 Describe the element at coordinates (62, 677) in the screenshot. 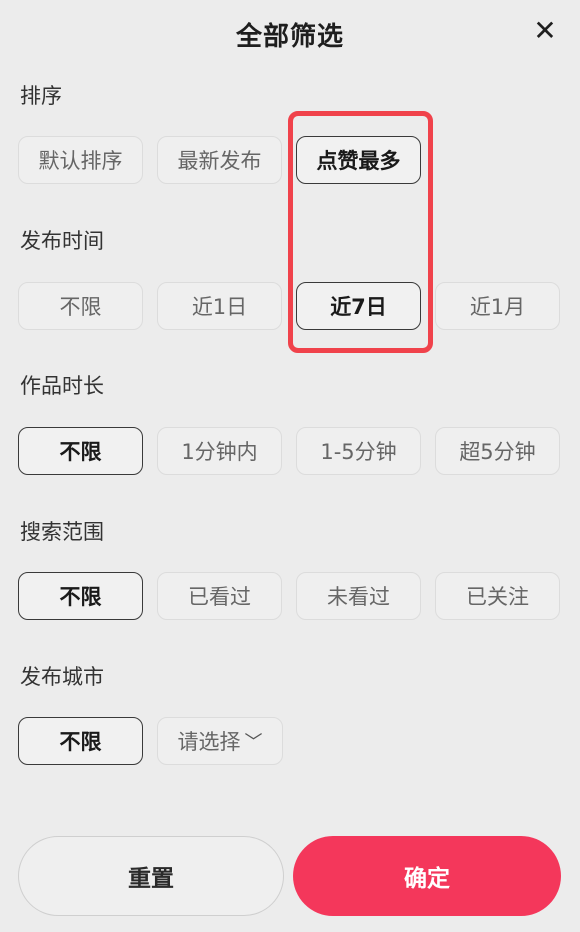

I see `section-title-city: 发布城市` at that location.